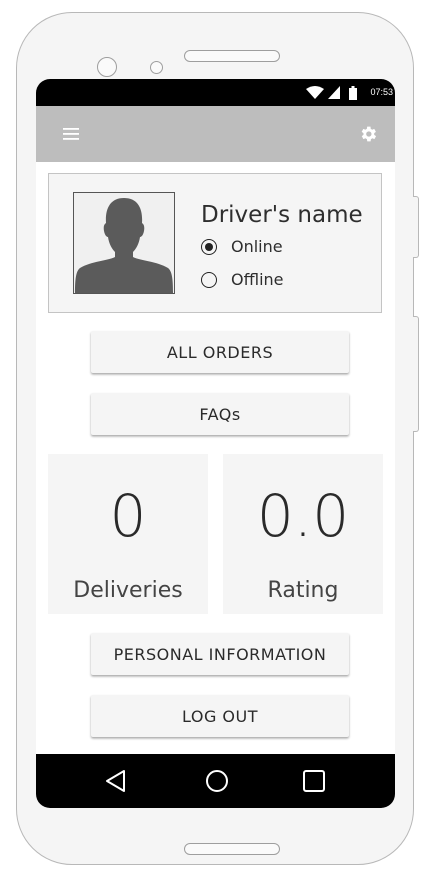 Image resolution: width=435 pixels, height=880 pixels. What do you see at coordinates (416, 227) in the screenshot?
I see `volume-button` at bounding box center [416, 227].